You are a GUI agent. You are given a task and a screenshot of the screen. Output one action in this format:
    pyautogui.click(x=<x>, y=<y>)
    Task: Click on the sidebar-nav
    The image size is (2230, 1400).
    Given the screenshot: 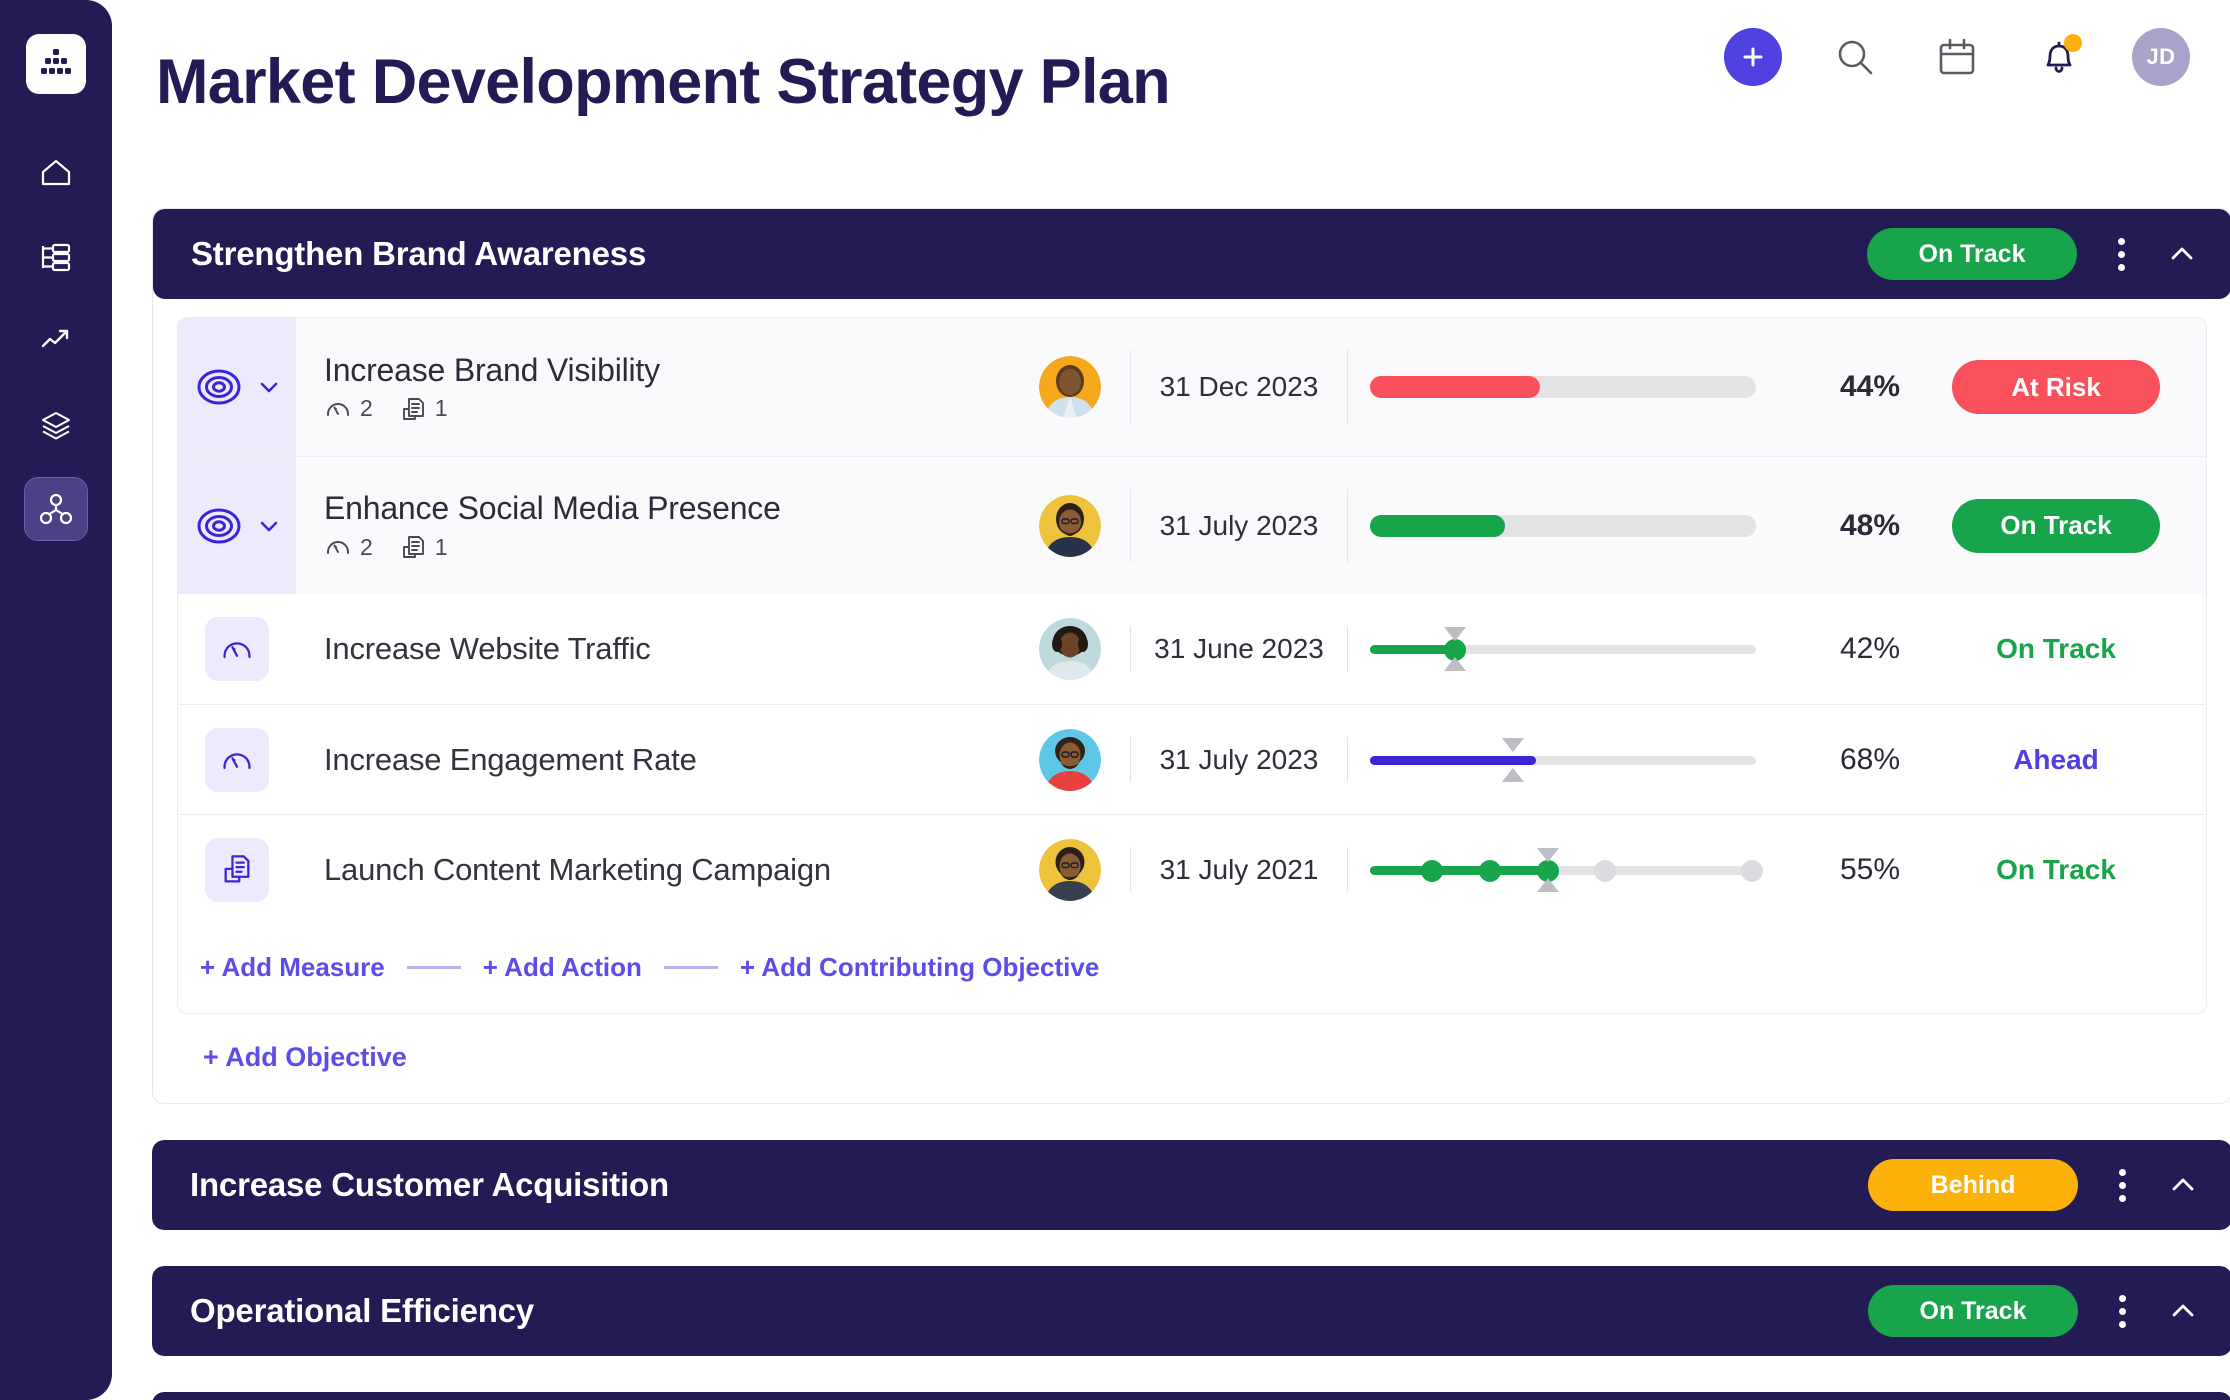 What is the action you would take?
    pyautogui.click(x=56, y=341)
    